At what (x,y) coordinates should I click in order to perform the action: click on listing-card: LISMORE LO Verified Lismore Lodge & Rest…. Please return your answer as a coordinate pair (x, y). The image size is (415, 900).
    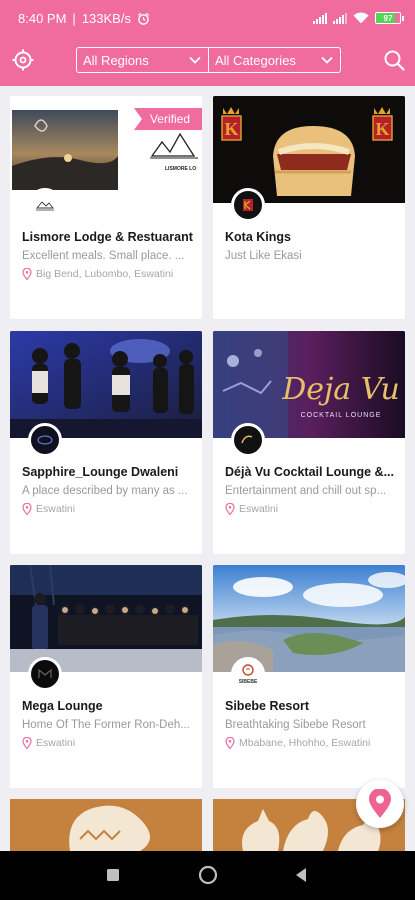
    Looking at the image, I should click on (106, 207).